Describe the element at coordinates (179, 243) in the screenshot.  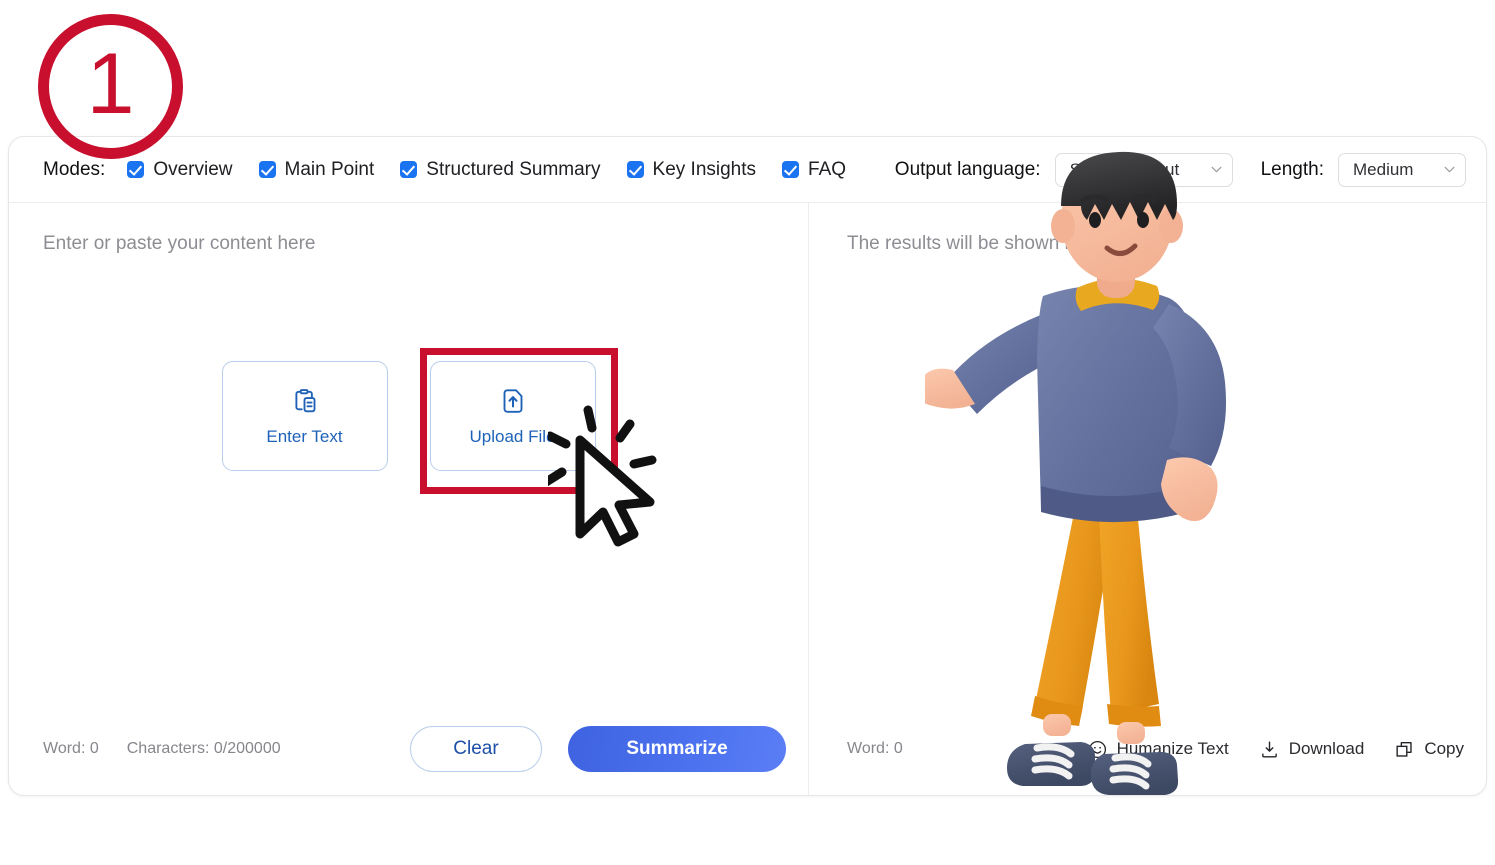
I see `input-placeholder: Enter or paste your content here` at that location.